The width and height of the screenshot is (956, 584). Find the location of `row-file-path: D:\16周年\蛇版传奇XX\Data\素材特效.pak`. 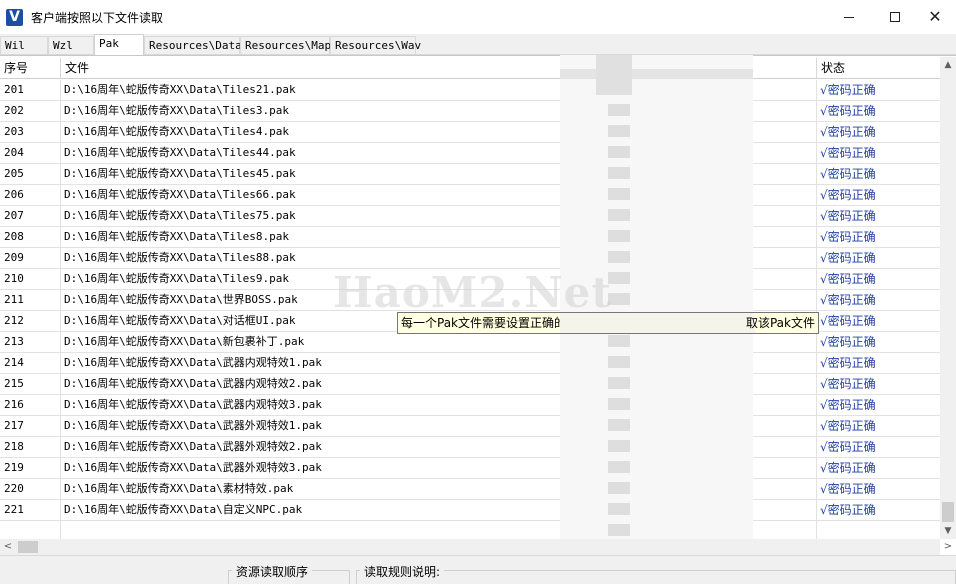

row-file-path: D:\16周年\蛇版传奇XX\Data\素材特效.pak is located at coordinates (179, 488).